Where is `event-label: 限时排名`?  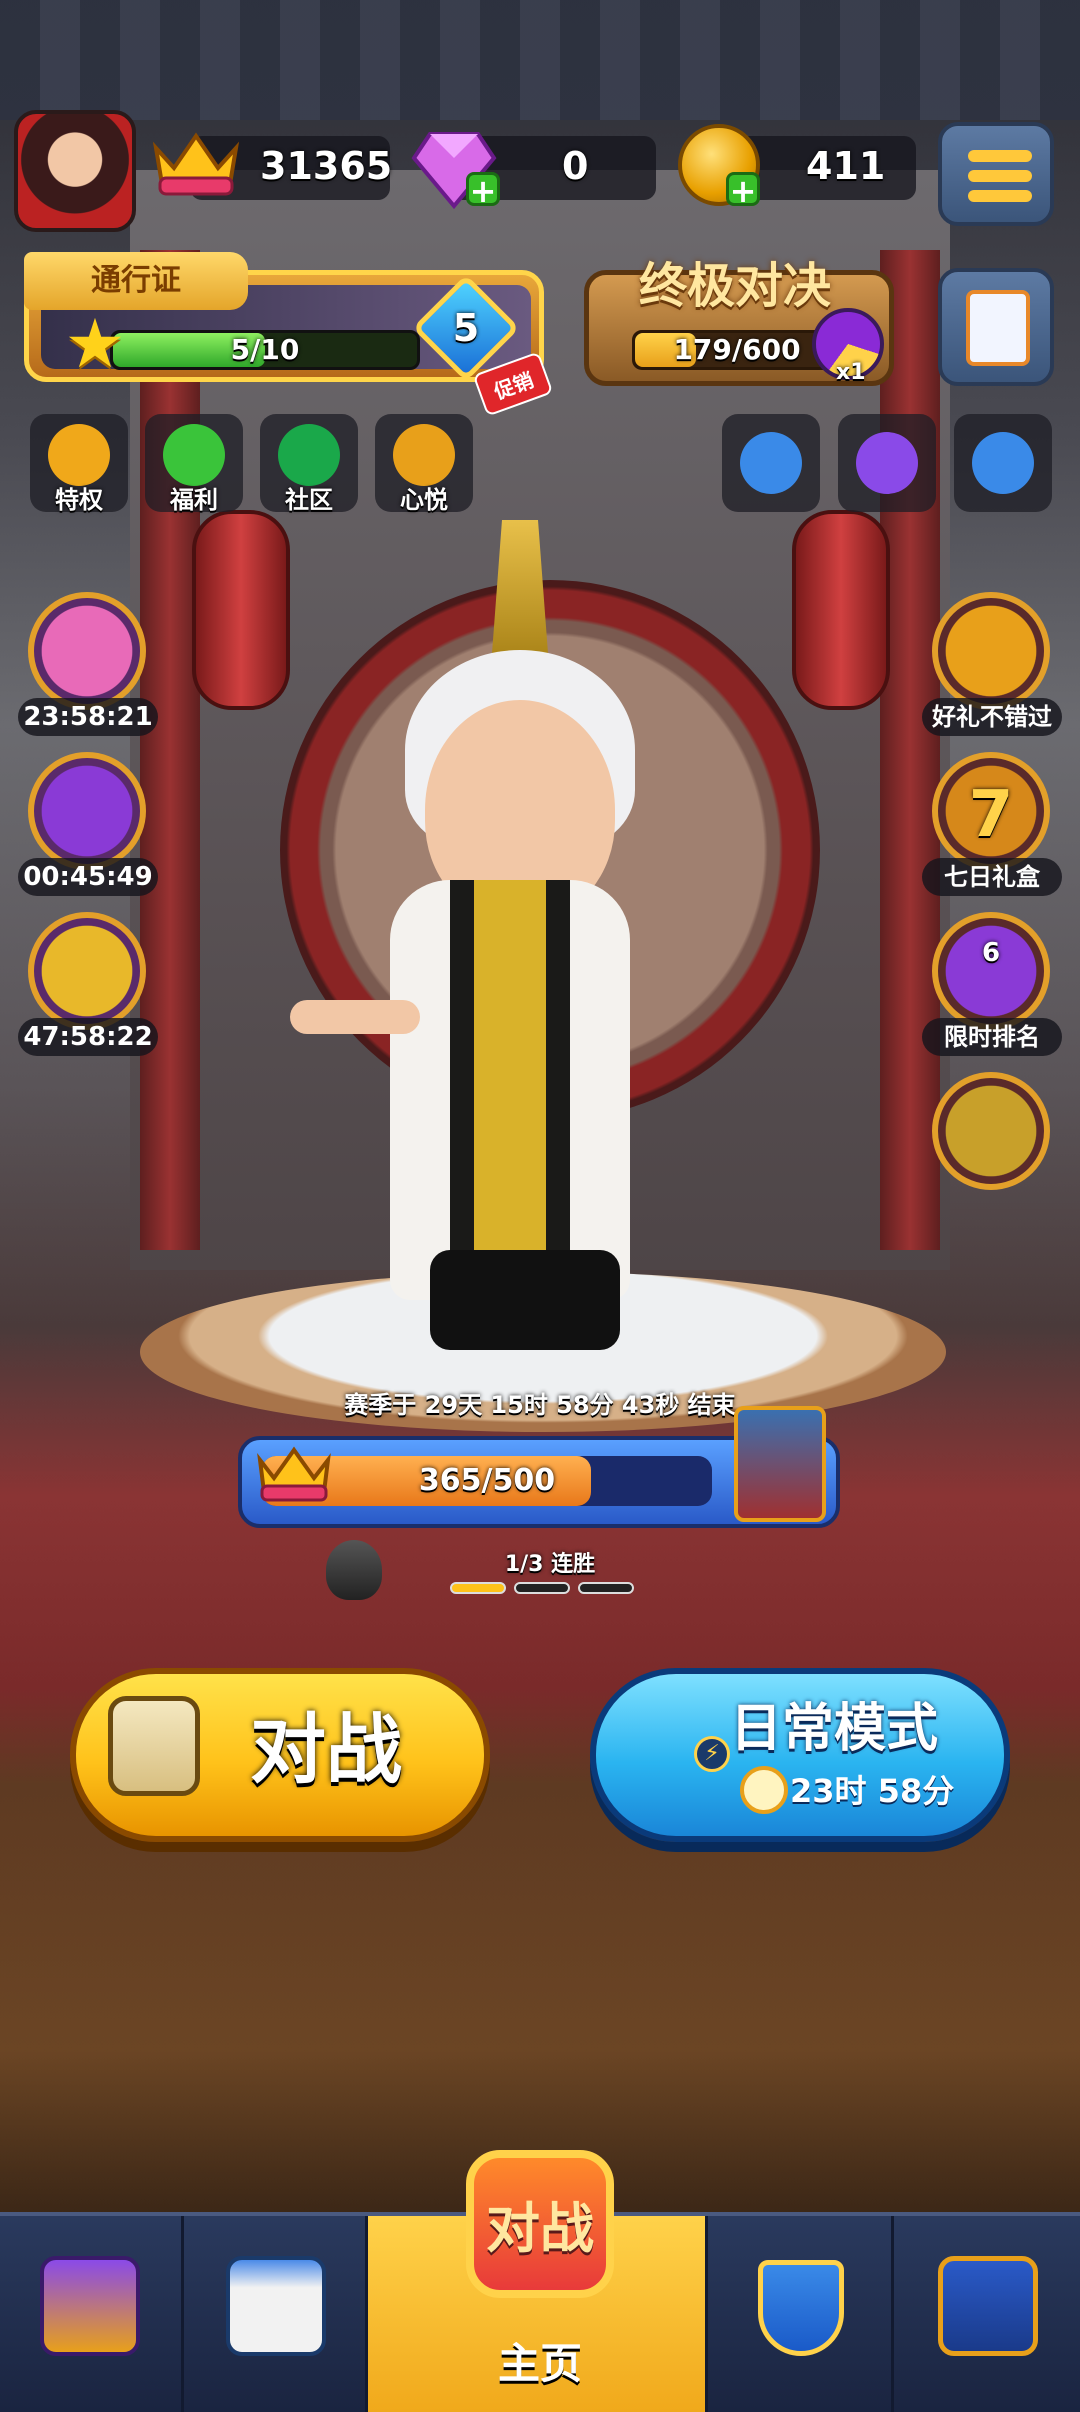
event-label: 限时排名 is located at coordinates (992, 1037).